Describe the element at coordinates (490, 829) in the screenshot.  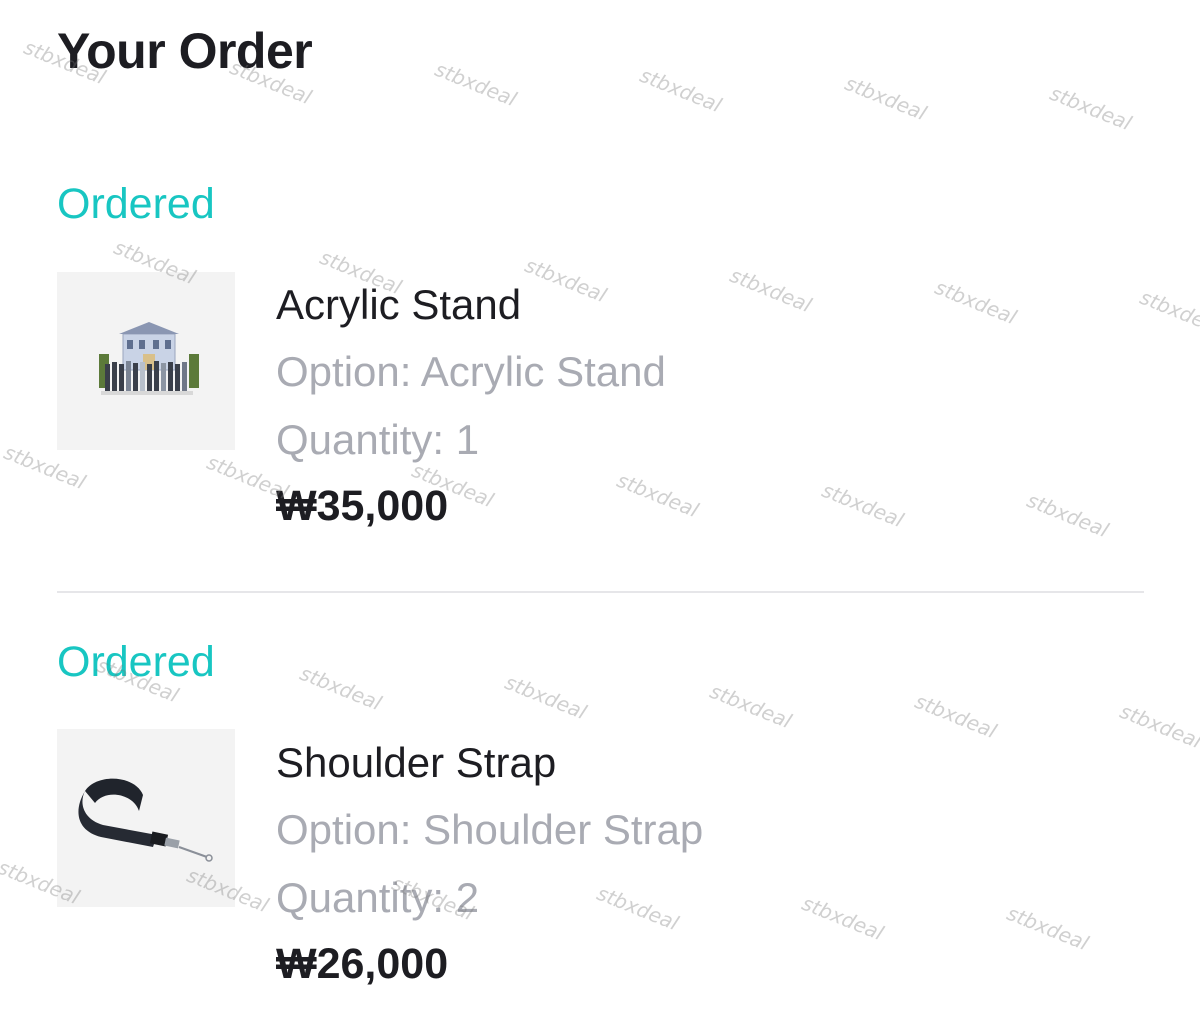
I see `product-option: Option: Shoulder Strap` at that location.